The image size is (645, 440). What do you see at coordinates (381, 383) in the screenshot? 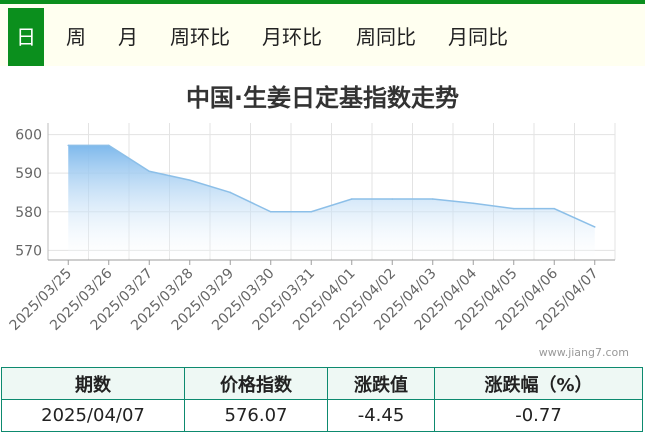
I see `header-change-value: 涨跌值` at bounding box center [381, 383].